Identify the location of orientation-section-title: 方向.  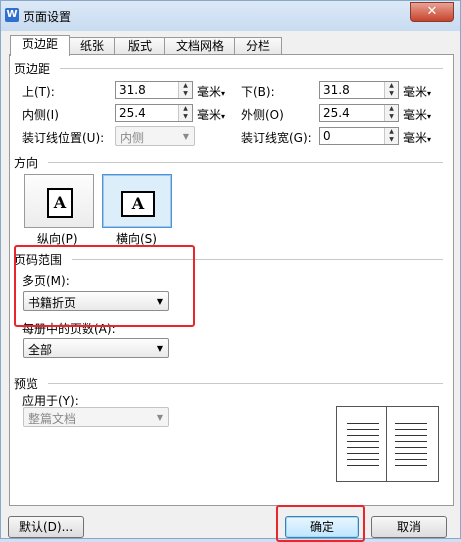
(26, 163).